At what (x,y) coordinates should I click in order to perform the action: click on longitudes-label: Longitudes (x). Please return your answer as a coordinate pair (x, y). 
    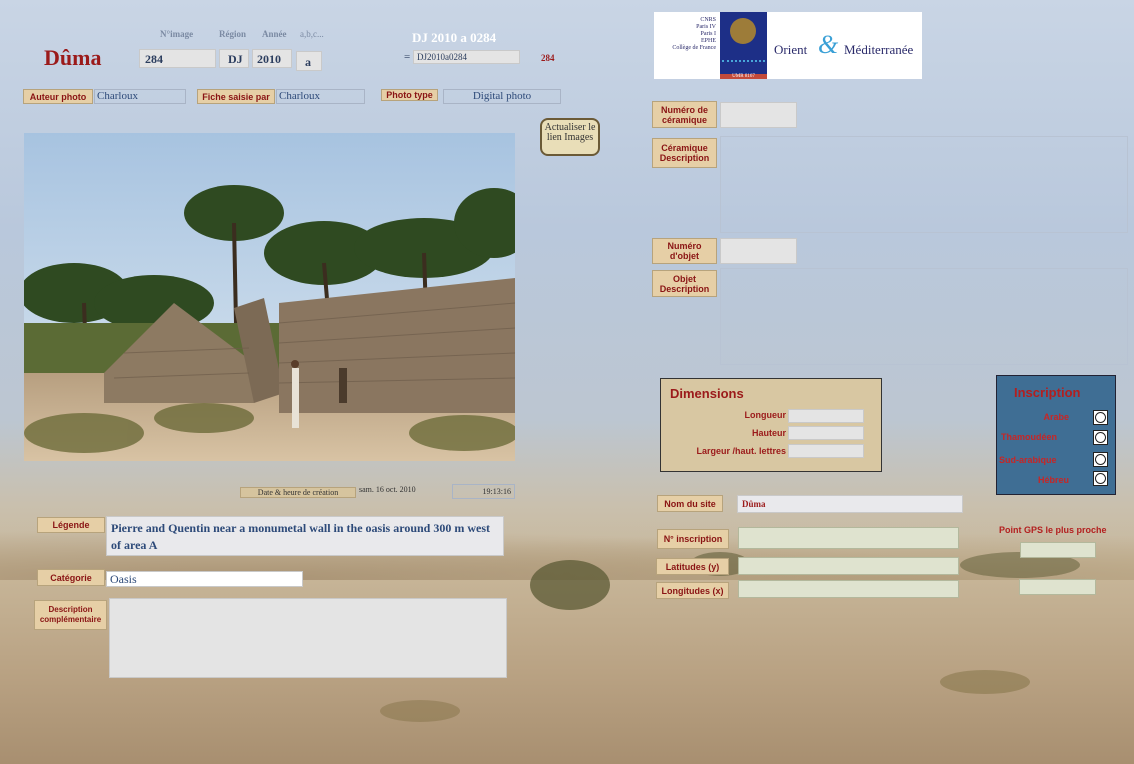
    Looking at the image, I should click on (692, 590).